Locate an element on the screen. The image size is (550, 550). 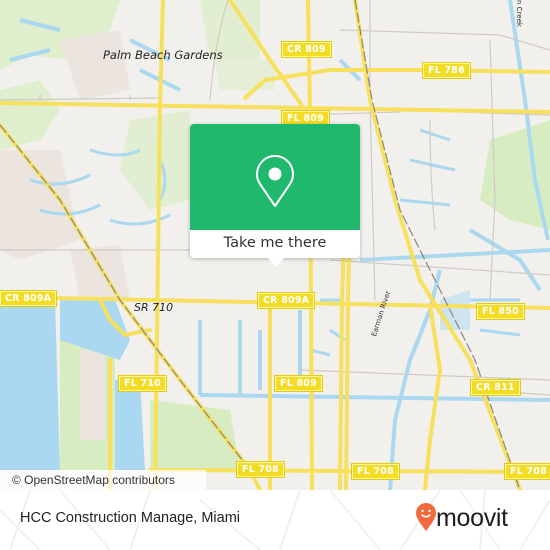
popup-header is located at coordinates (275, 177).